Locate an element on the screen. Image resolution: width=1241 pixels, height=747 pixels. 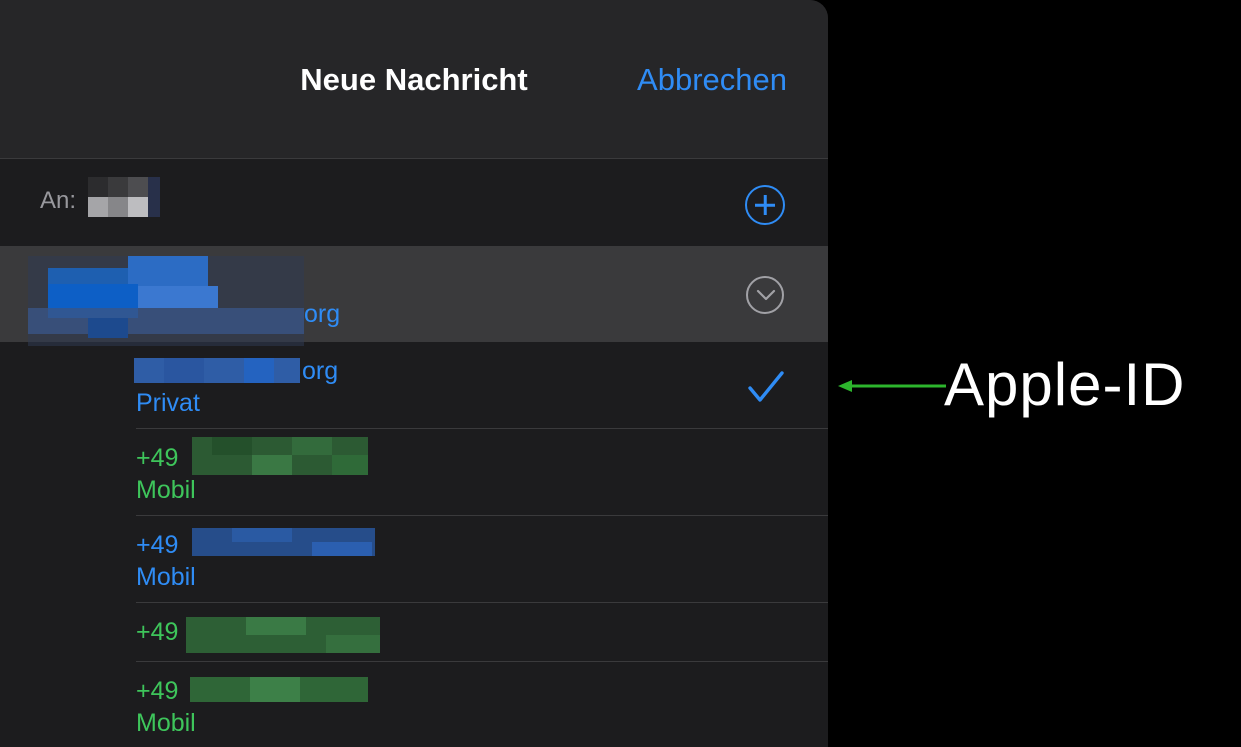
address-type: Privat is located at coordinates (168, 403).